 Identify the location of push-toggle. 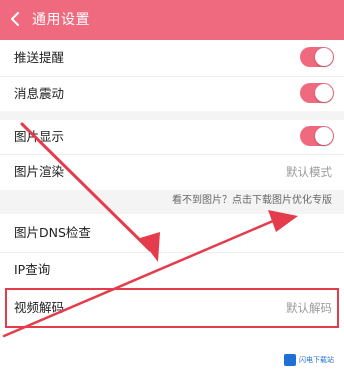
(317, 57).